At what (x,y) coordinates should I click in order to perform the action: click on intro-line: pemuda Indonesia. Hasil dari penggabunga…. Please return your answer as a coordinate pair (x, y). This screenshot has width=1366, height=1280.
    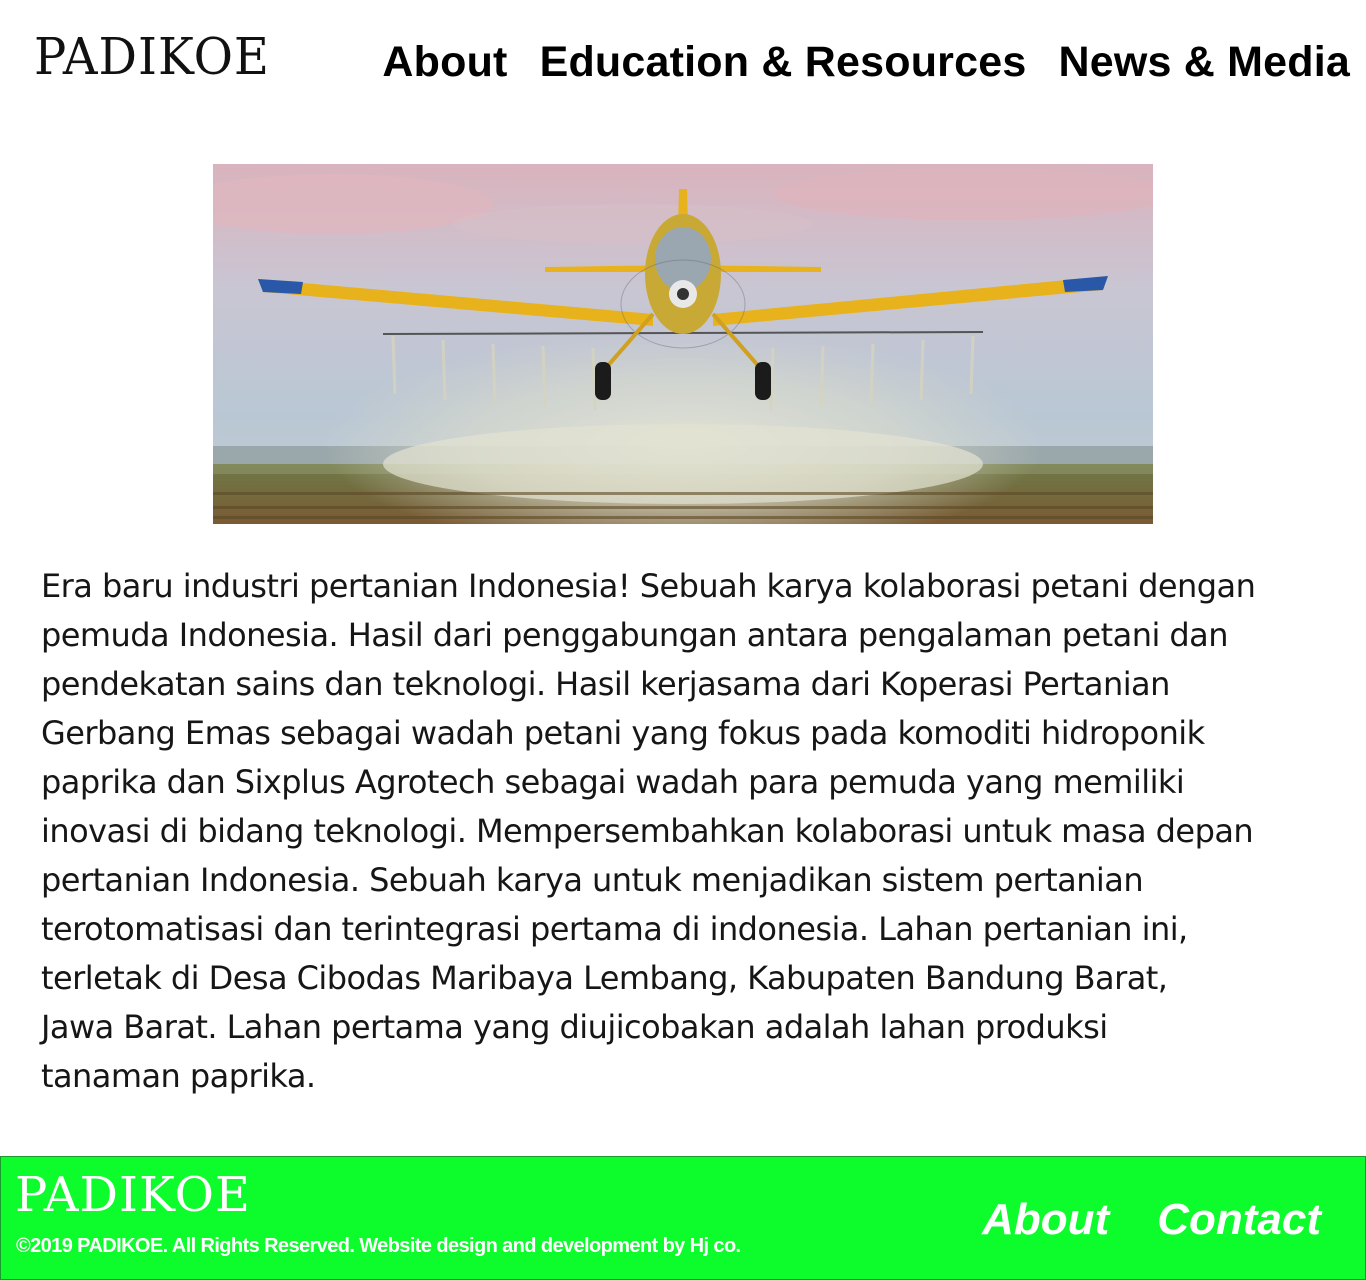
    Looking at the image, I should click on (635, 635).